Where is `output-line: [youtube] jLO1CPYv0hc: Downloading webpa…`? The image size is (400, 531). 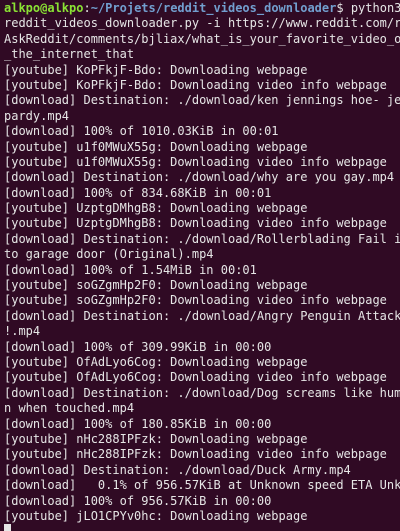 output-line: [youtube] jLO1CPYv0hc: Downloading webpa… is located at coordinates (156, 515).